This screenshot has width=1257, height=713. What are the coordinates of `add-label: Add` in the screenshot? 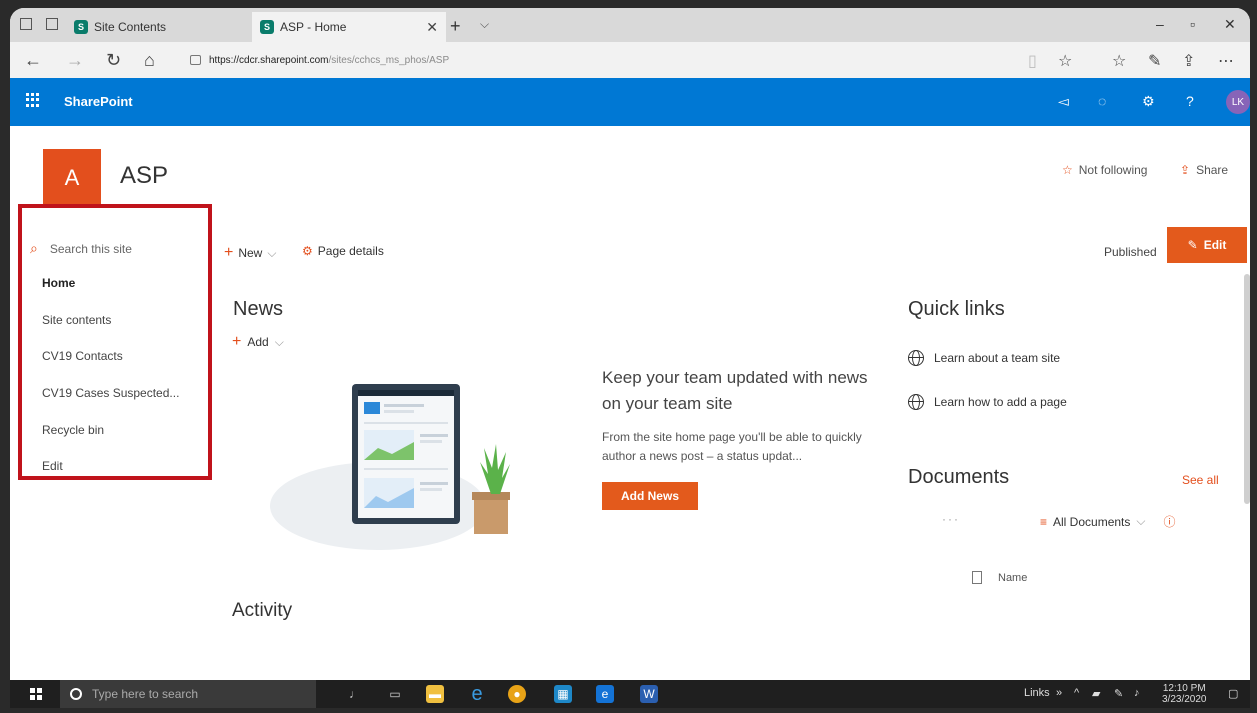 It's located at (258, 342).